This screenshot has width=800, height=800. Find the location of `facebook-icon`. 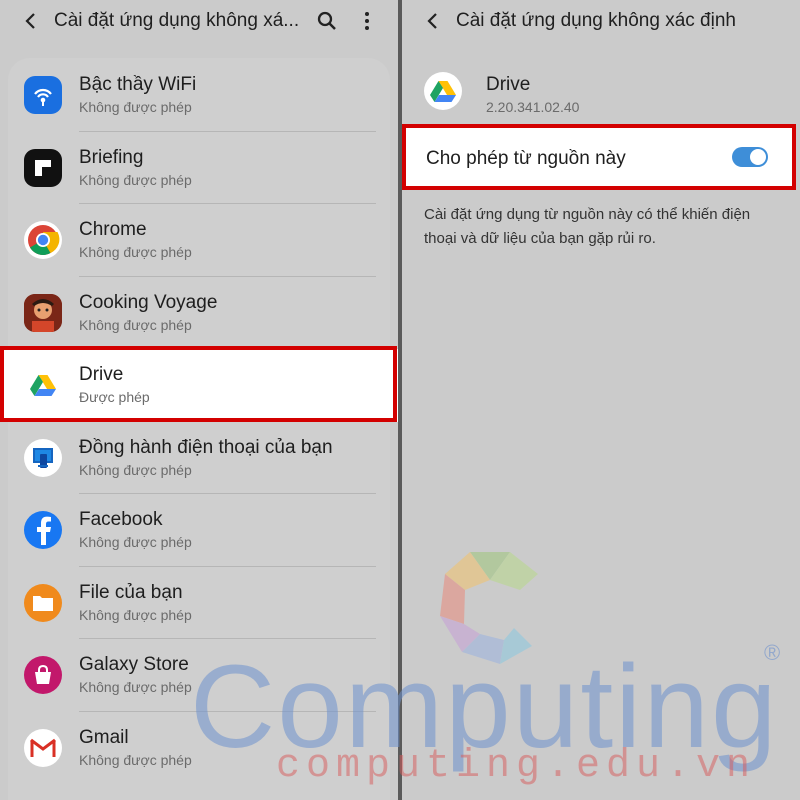

facebook-icon is located at coordinates (43, 530).